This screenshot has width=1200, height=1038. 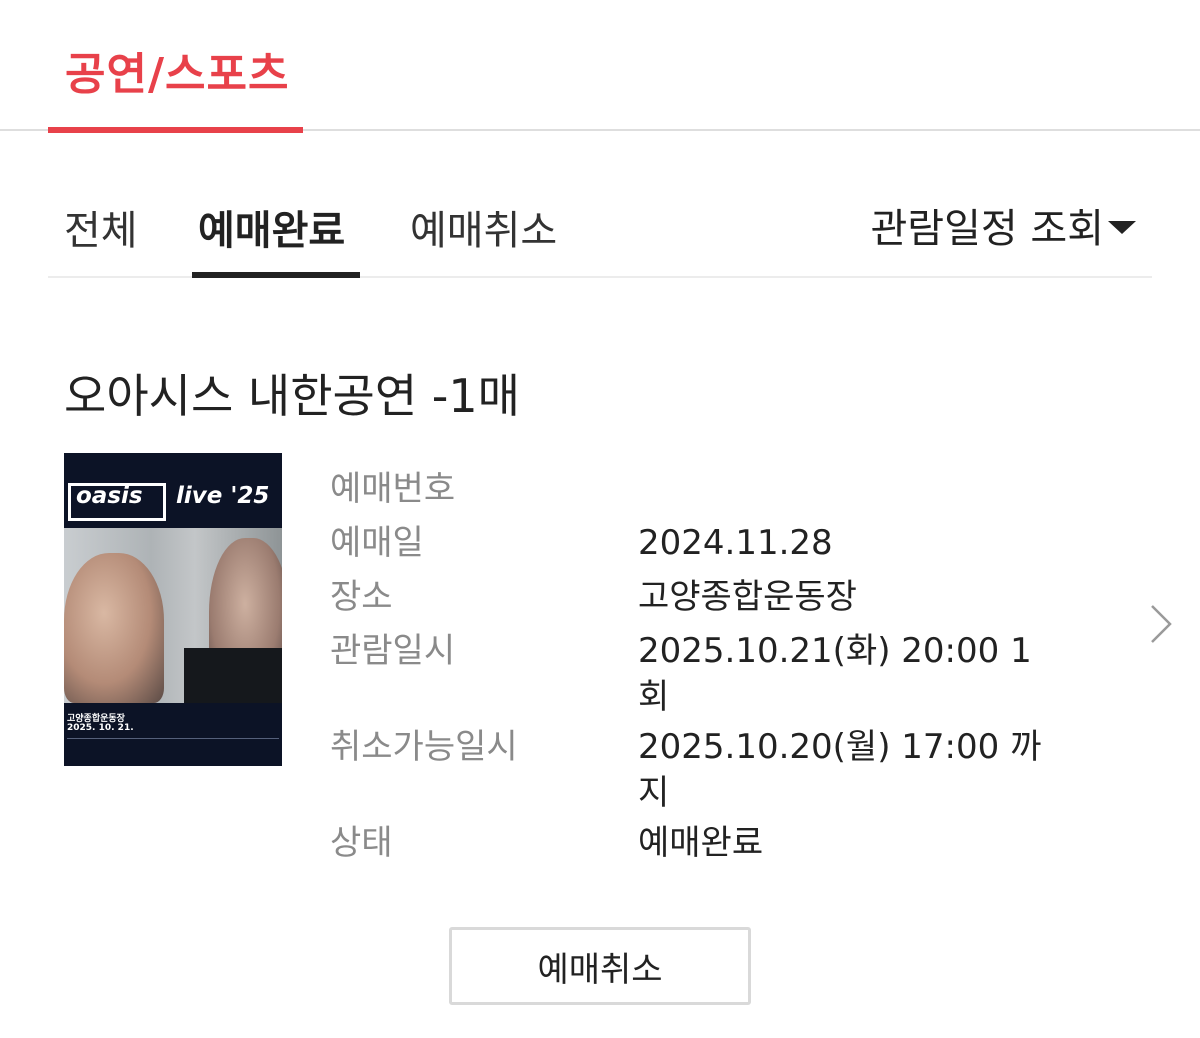 What do you see at coordinates (1122, 227) in the screenshot?
I see `caret-down-icon` at bounding box center [1122, 227].